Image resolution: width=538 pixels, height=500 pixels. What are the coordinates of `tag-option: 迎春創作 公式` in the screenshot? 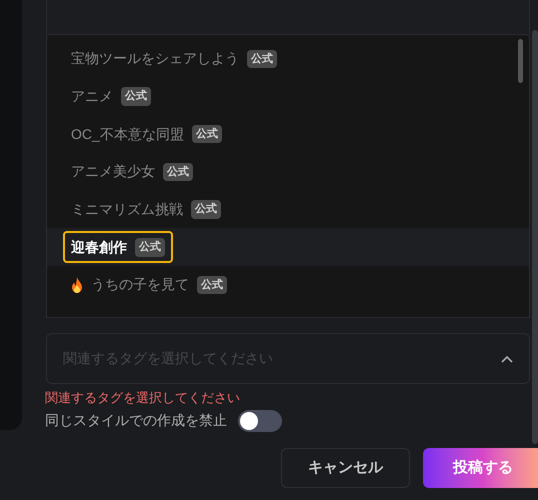 It's located at (288, 247).